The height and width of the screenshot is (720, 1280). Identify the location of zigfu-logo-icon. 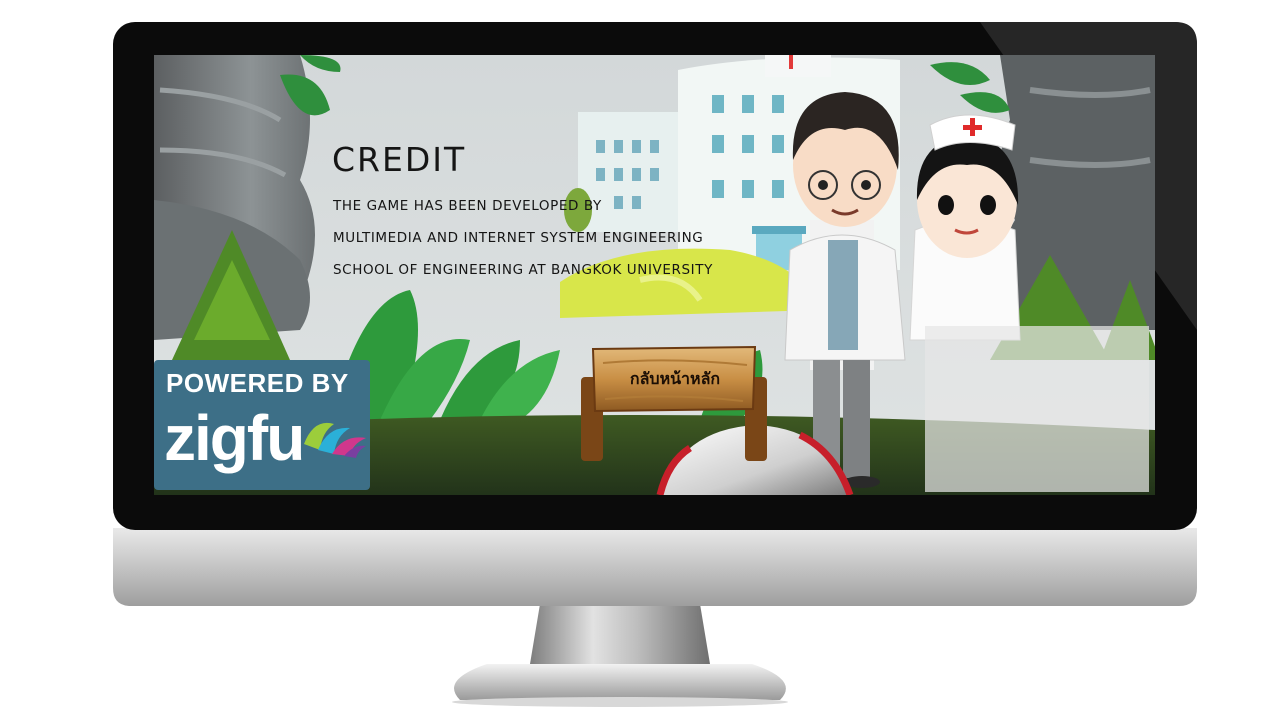
(335, 440).